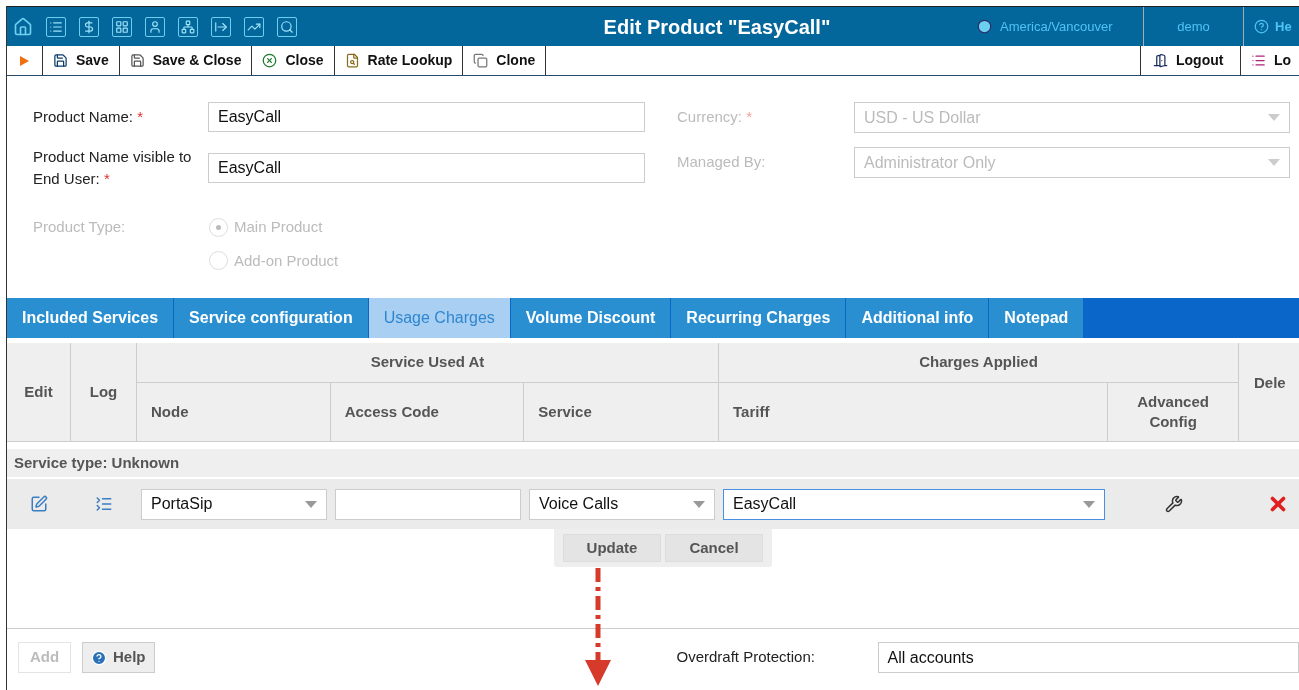 This screenshot has height=690, width=1299. What do you see at coordinates (427, 412) in the screenshot?
I see `column-header: Access Code` at bounding box center [427, 412].